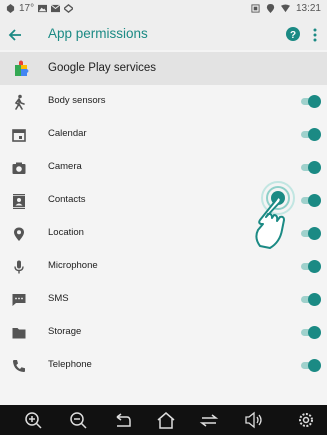  Describe the element at coordinates (66, 232) in the screenshot. I see `permission-label: Location` at that location.